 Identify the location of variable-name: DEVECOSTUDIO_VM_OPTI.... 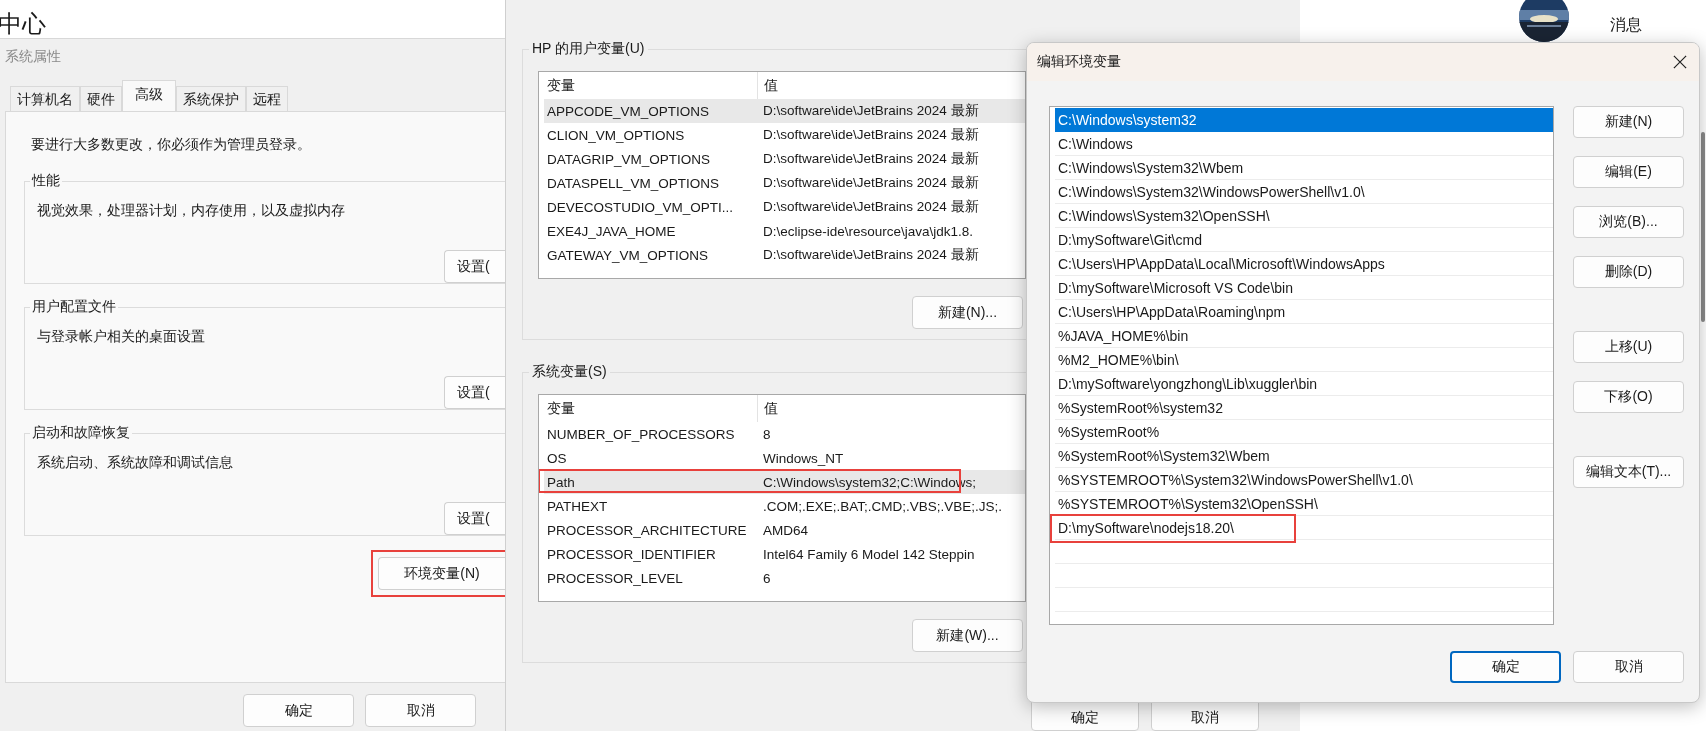
(640, 207).